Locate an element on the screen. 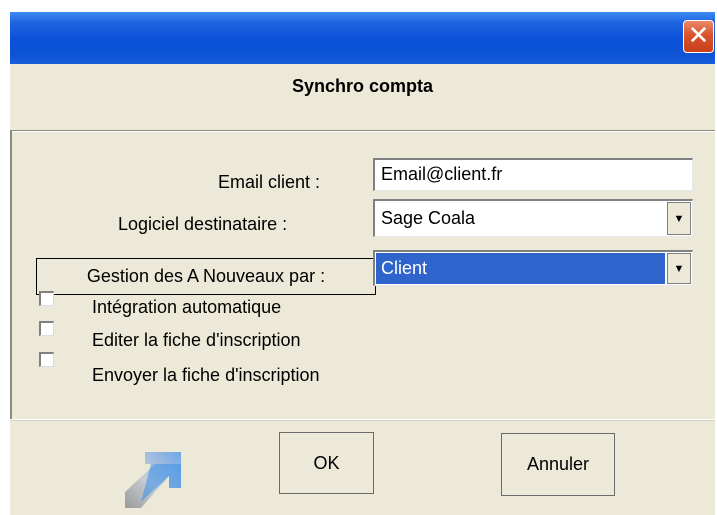  management-dropdown-button: ▼ is located at coordinates (679, 268).